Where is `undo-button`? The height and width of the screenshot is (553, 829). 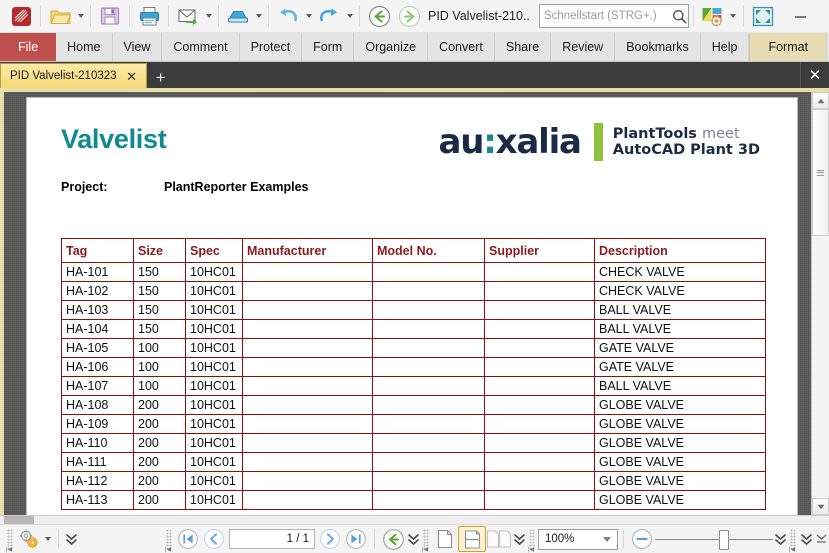
undo-button is located at coordinates (288, 16).